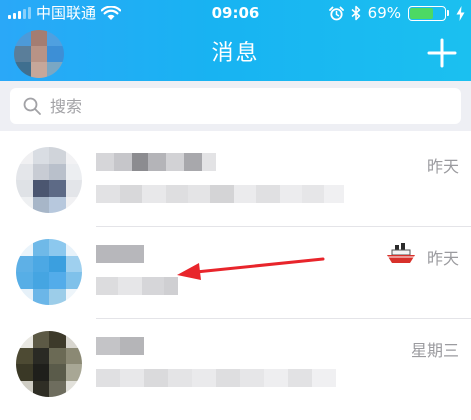 Image resolution: width=471 pixels, height=420 pixels. I want to click on status-bar: 中国联通 09:06 69%, so click(235, 13).